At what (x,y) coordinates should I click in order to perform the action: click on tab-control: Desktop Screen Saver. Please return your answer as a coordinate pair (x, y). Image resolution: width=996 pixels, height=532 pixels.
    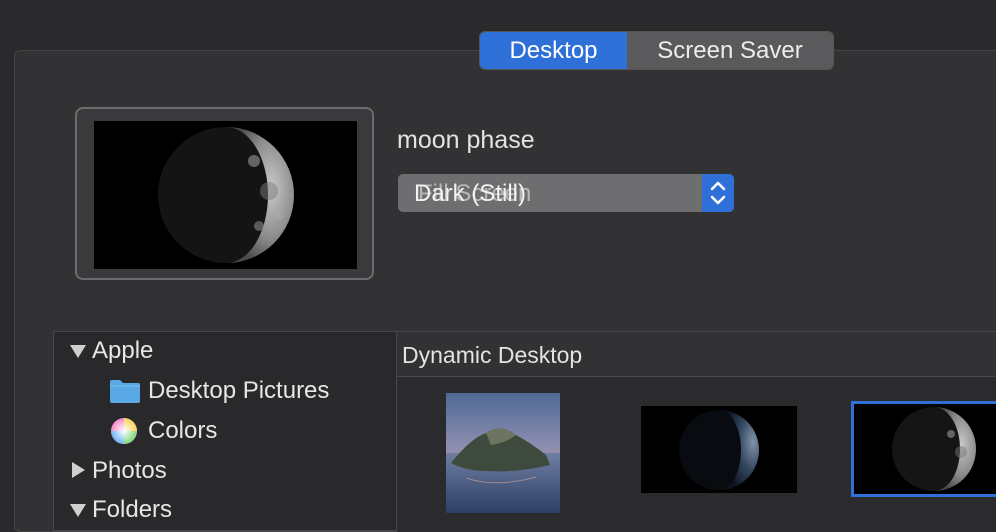
    Looking at the image, I should click on (656, 50).